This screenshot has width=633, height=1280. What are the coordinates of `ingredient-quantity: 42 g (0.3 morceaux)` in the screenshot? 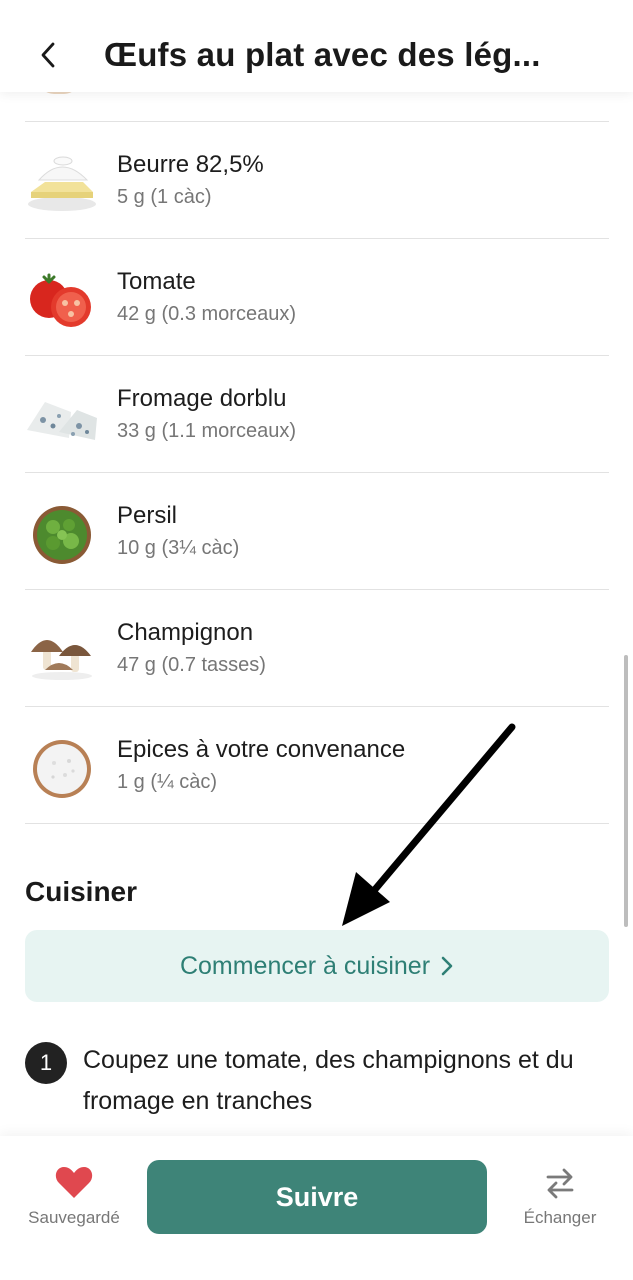 It's located at (206, 314).